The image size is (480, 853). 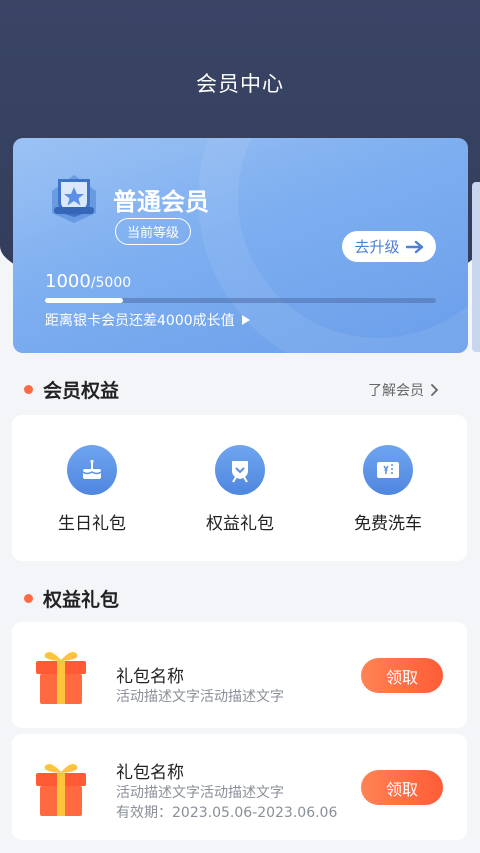 I want to click on chevron-right-icon, so click(x=434, y=390).